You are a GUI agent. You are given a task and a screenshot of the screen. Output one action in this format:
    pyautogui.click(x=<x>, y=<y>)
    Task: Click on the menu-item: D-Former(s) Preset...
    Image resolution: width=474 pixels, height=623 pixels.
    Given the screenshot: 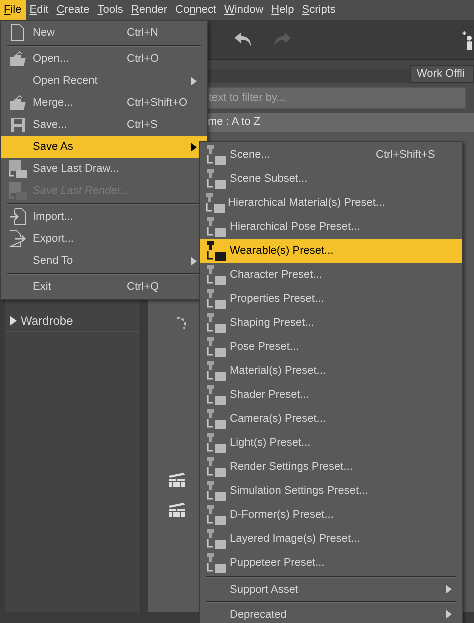 What is the action you would take?
    pyautogui.click(x=331, y=515)
    